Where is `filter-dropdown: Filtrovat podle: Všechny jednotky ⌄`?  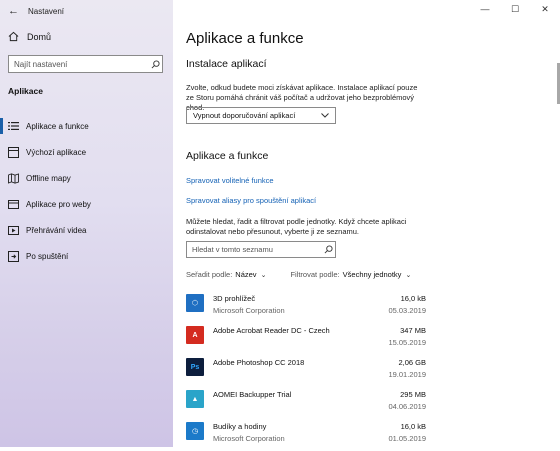 filter-dropdown: Filtrovat podle: Všechny jednotky ⌄ is located at coordinates (350, 274).